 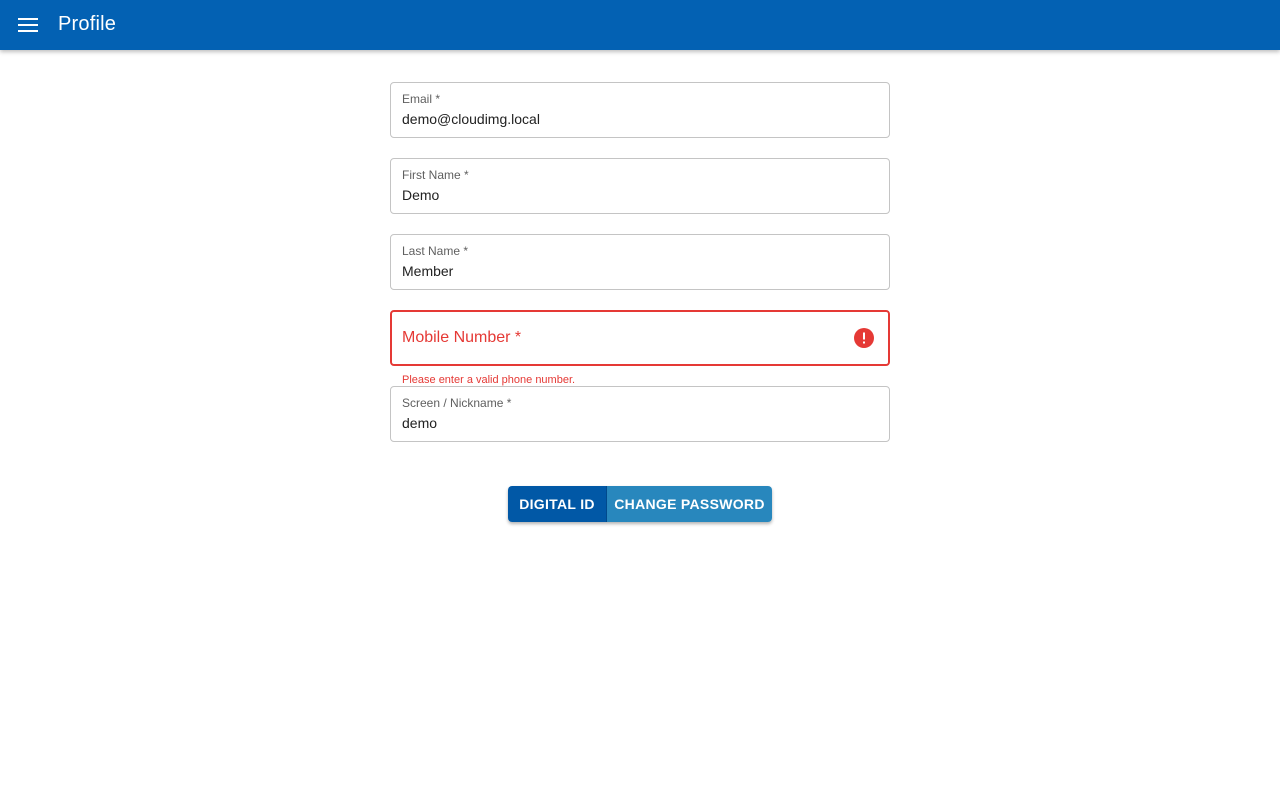 I want to click on nickname-field: Screen / Nickname *, so click(x=640, y=414).